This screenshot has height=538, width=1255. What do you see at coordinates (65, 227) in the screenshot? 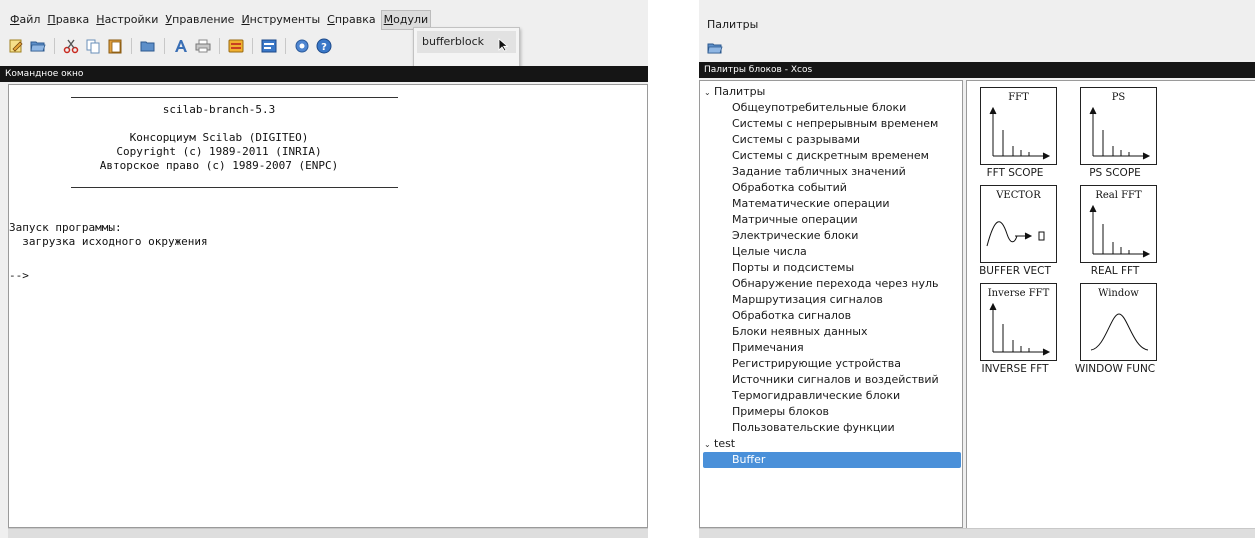
I see `startup-text: Запуск программы:` at bounding box center [65, 227].